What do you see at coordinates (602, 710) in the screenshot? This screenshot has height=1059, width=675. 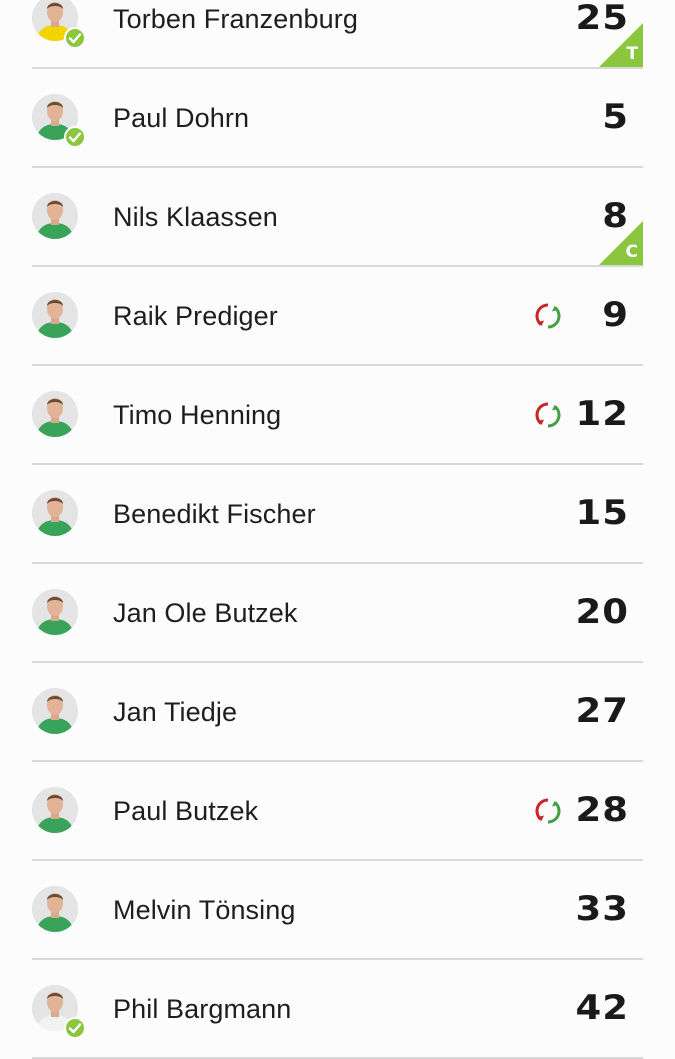 I see `player-number: 27` at bounding box center [602, 710].